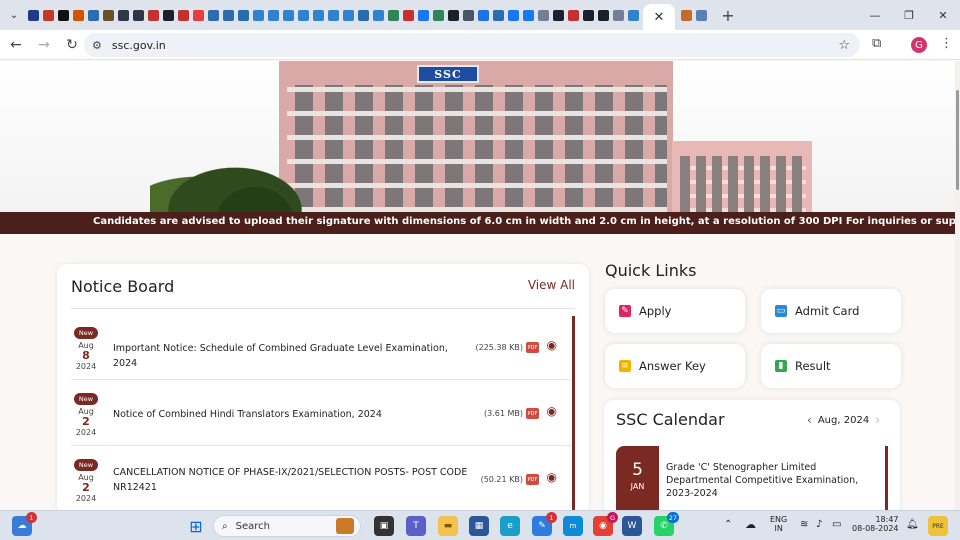  Describe the element at coordinates (875, 15) in the screenshot. I see `minimize-icon: —` at that location.